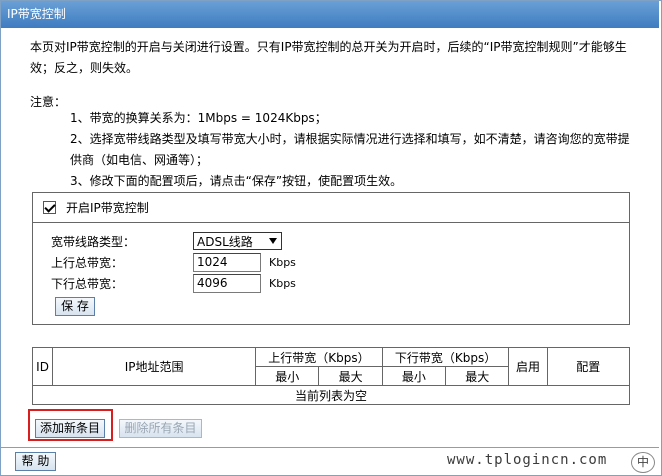  I want to click on col-upload: 上行带宽（Kbps）, so click(319, 357).